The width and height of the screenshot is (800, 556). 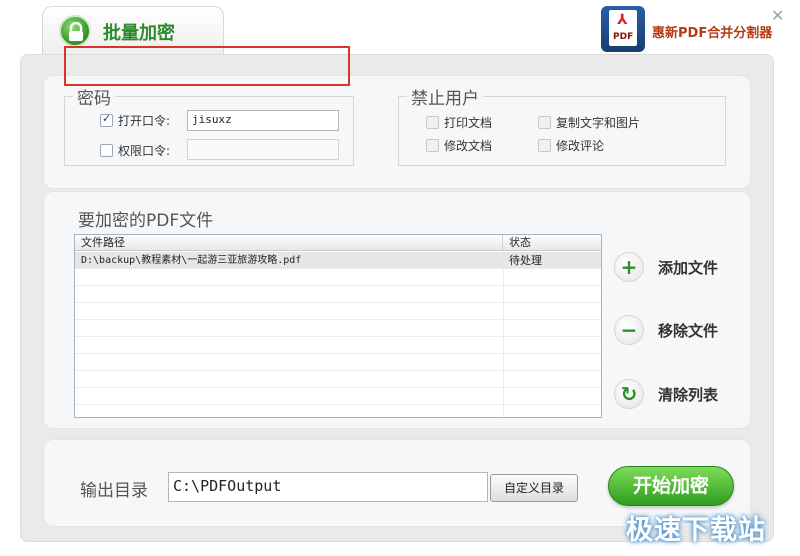 What do you see at coordinates (75, 31) in the screenshot?
I see `lock-icon` at bounding box center [75, 31].